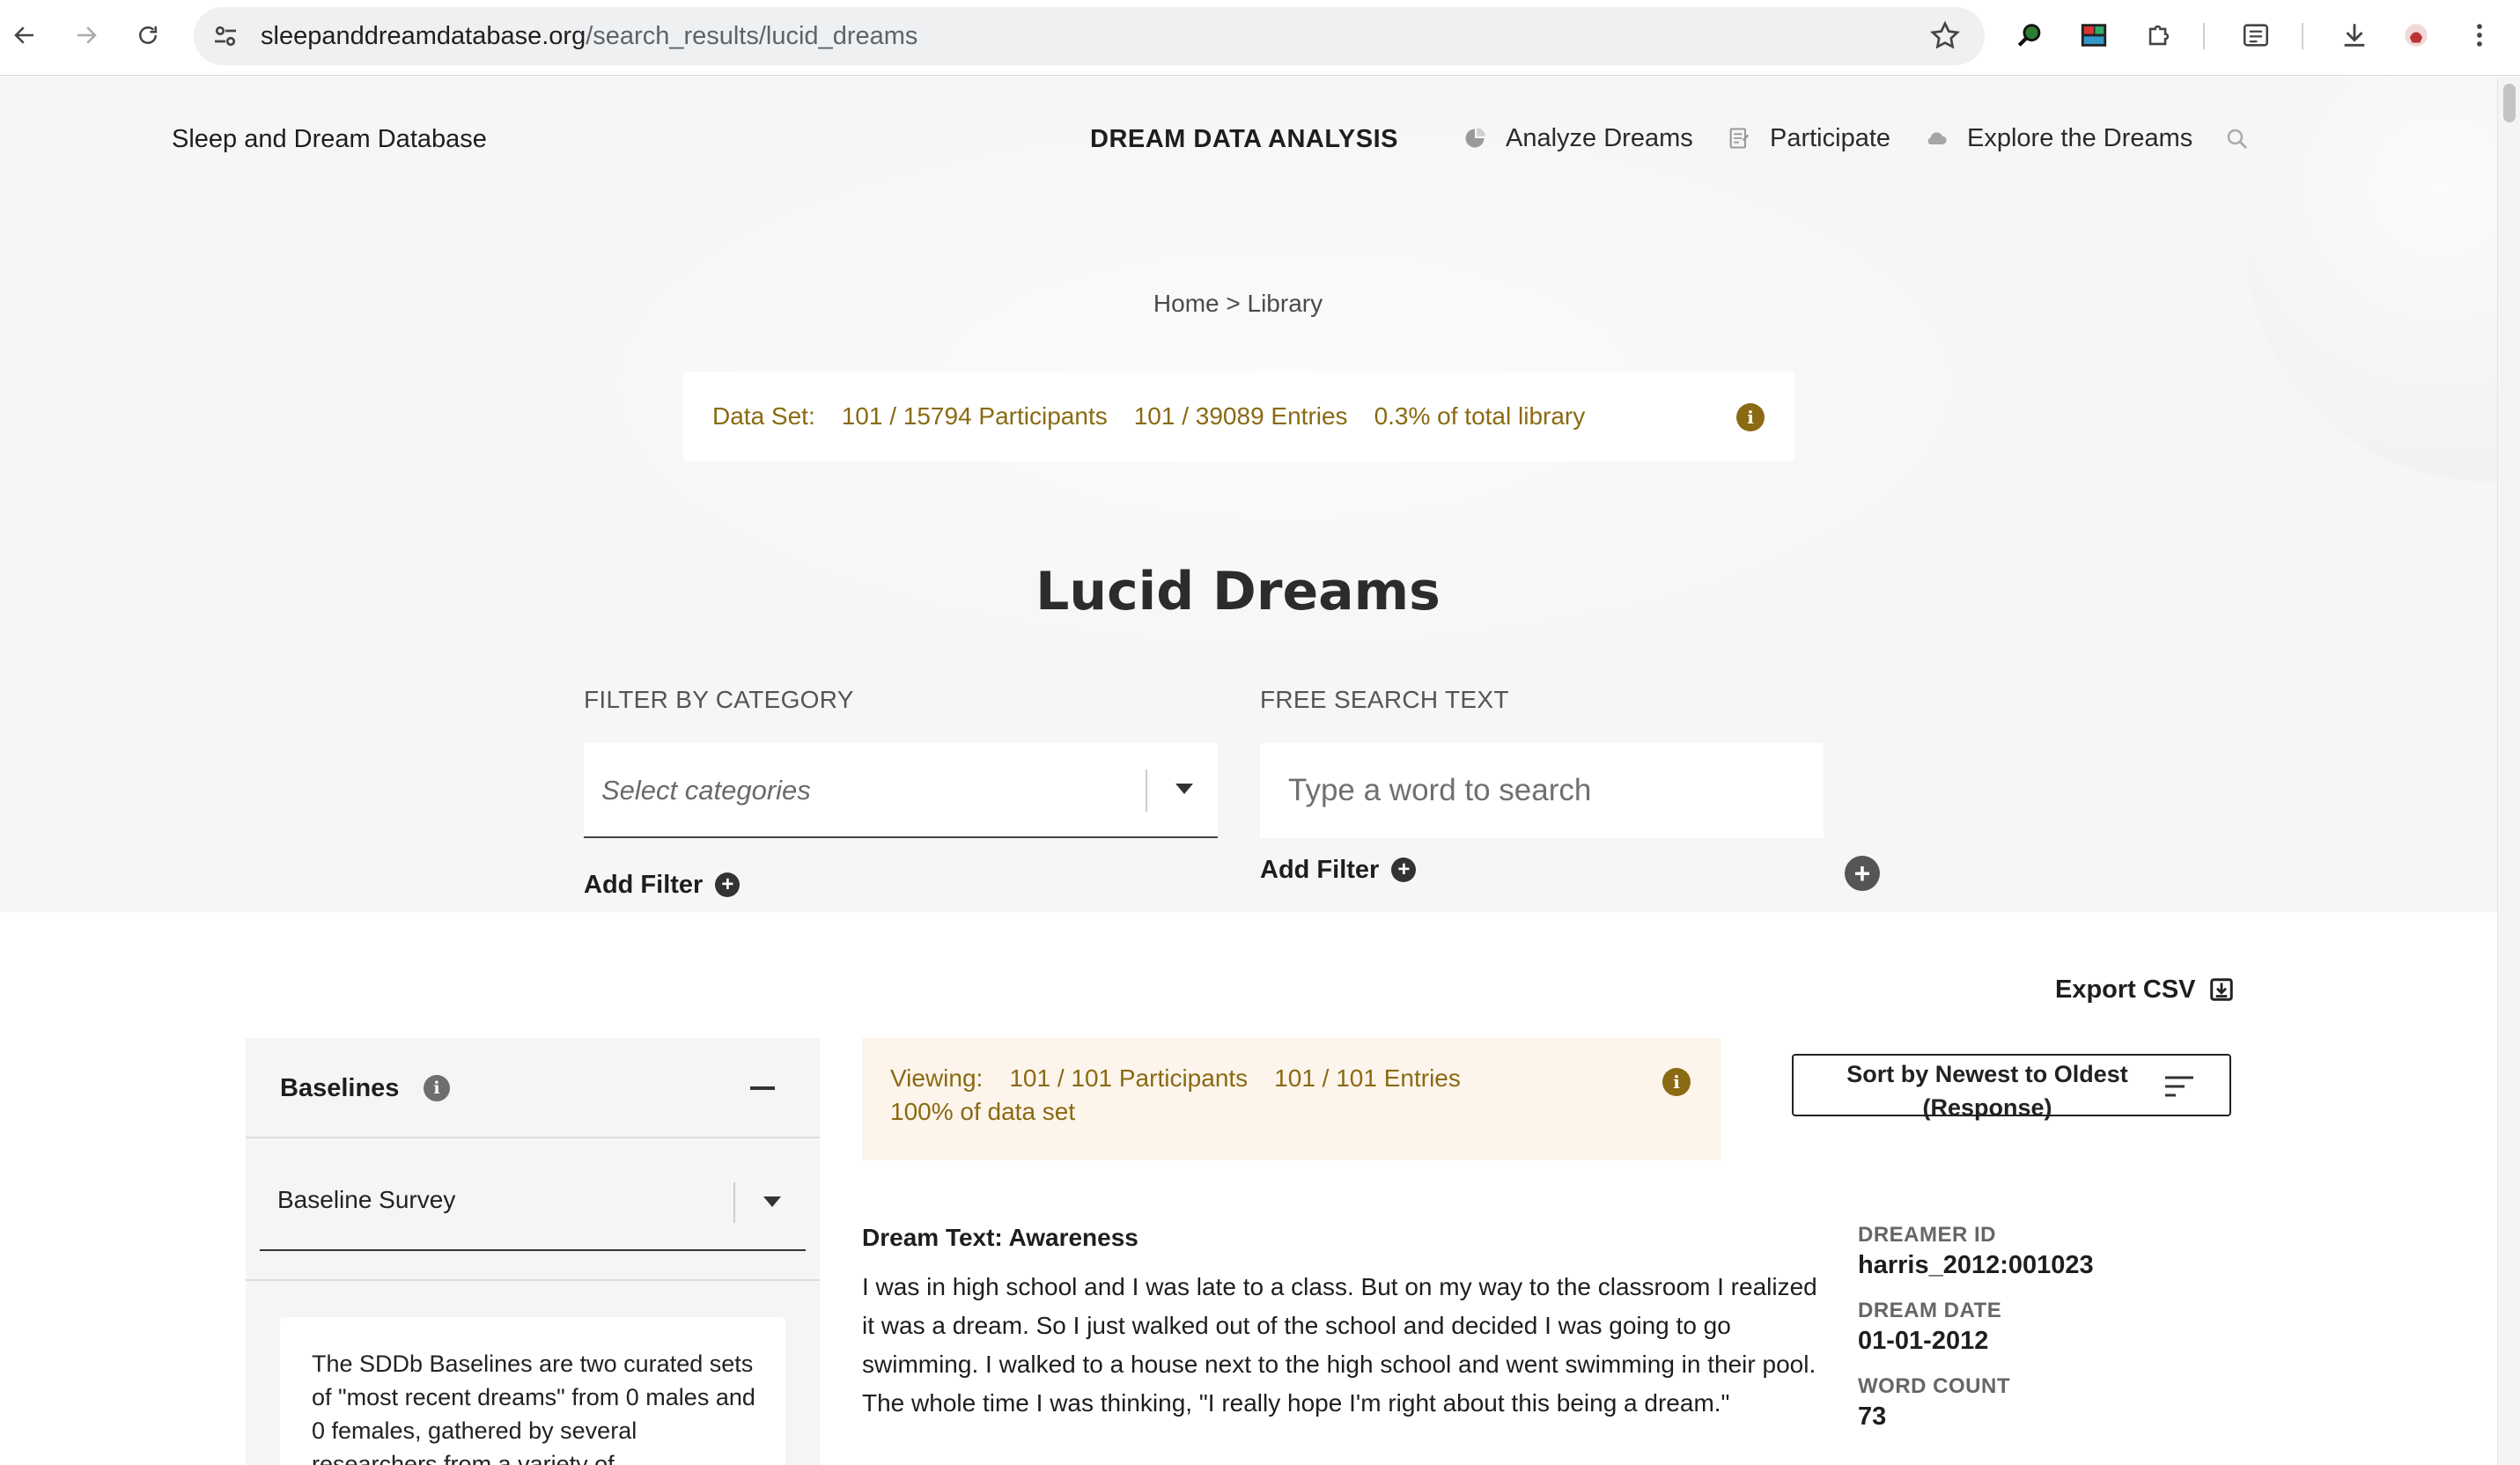 This screenshot has height=1465, width=2520. I want to click on add-text-filter-button: Add Filter +, so click(1338, 870).